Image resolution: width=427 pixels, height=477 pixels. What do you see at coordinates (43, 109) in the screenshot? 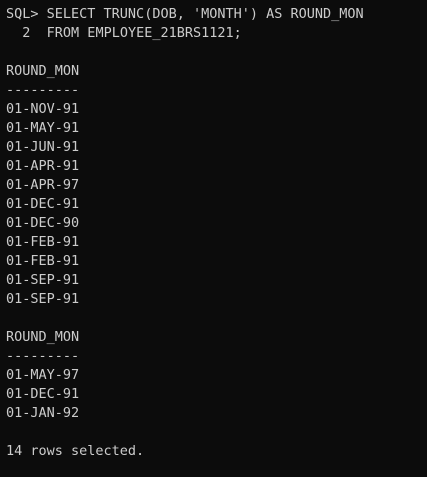
I see `result-row: 01-NOV-91` at bounding box center [43, 109].